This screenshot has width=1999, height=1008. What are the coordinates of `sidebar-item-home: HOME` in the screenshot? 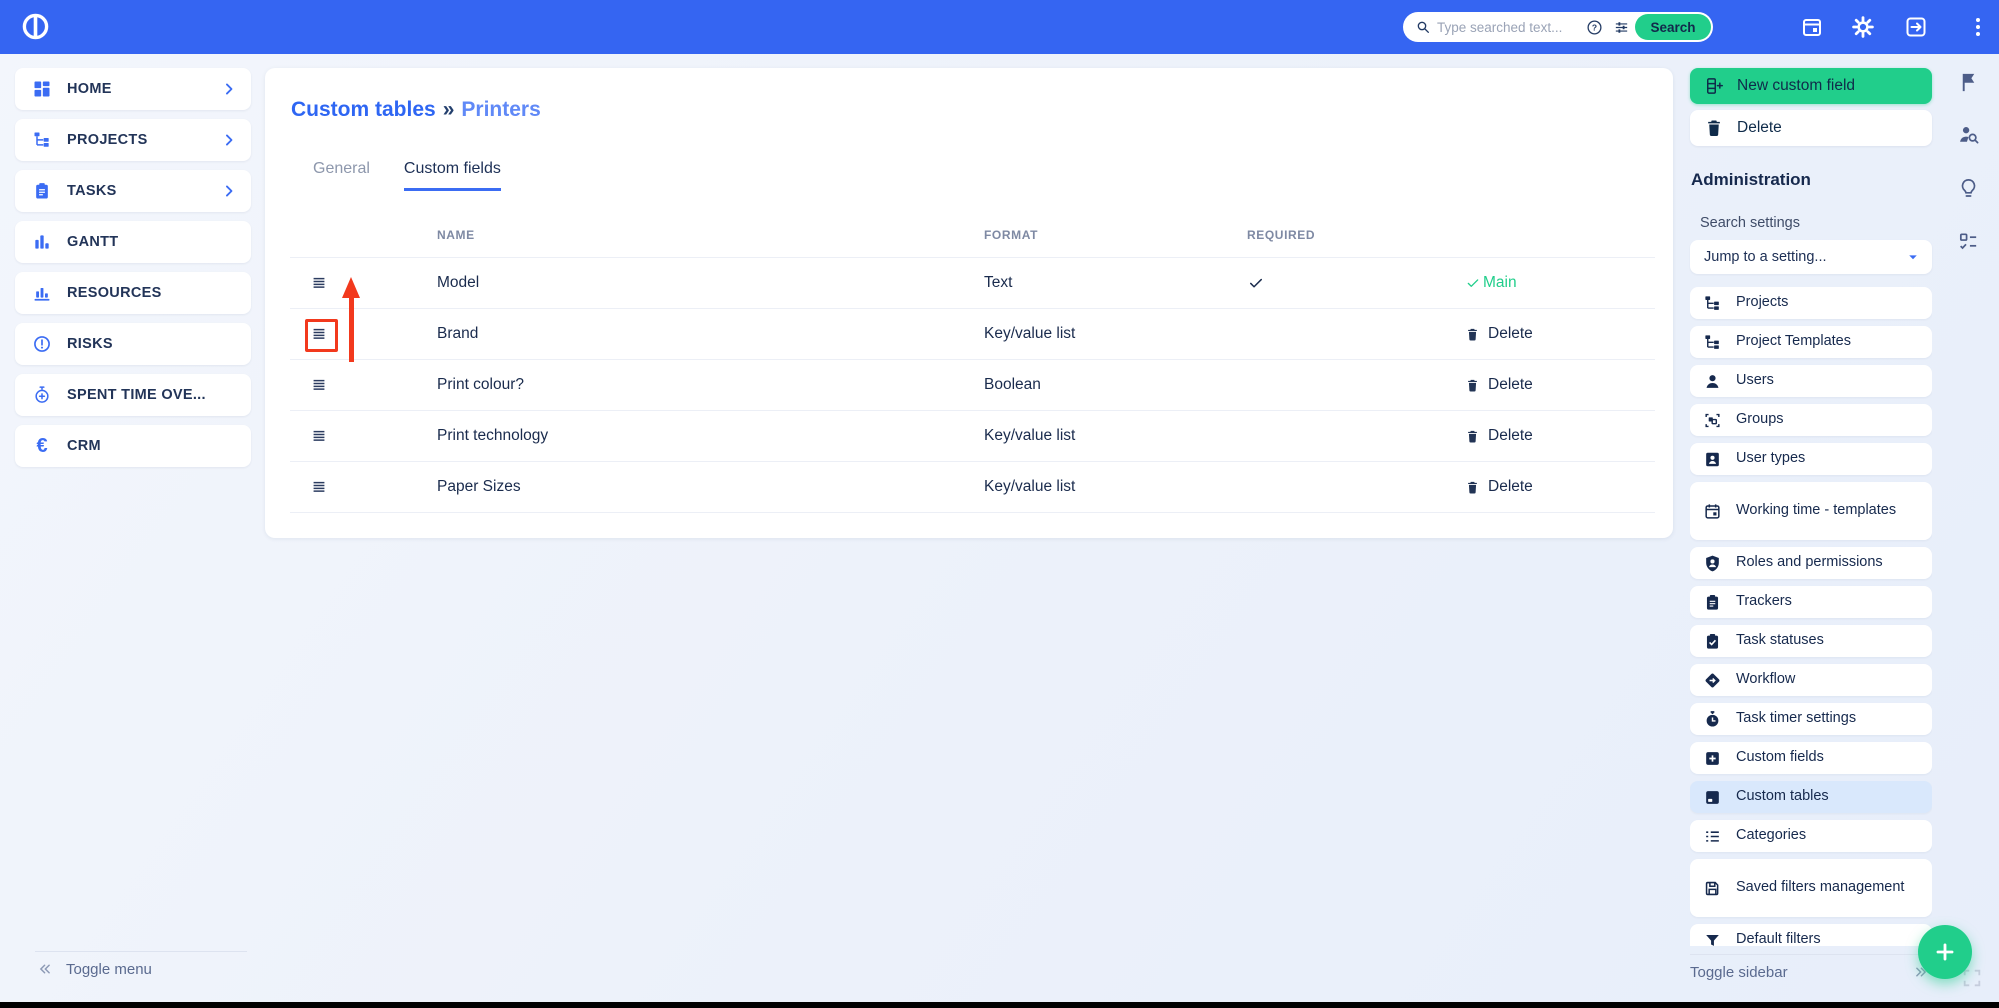 It's located at (133, 89).